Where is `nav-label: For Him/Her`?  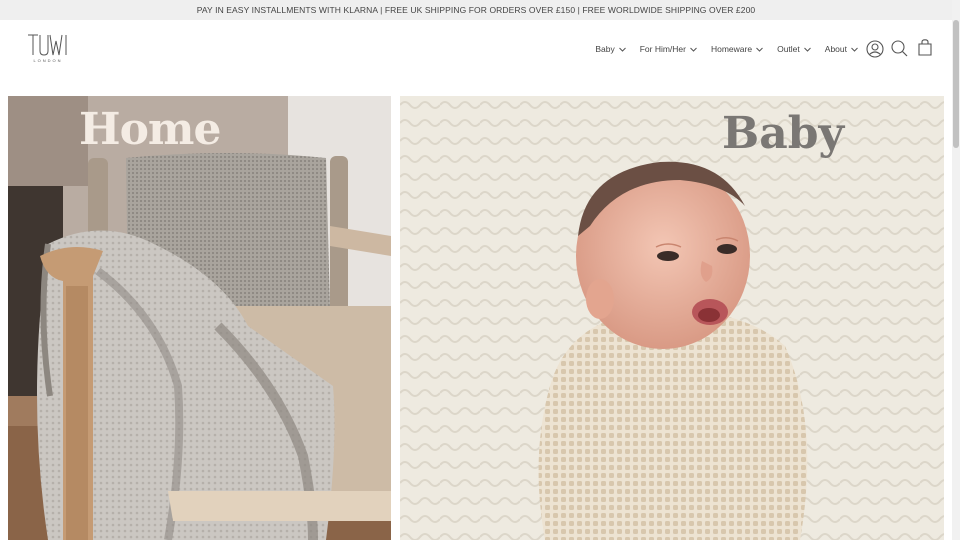
nav-label: For Him/Her is located at coordinates (662, 49).